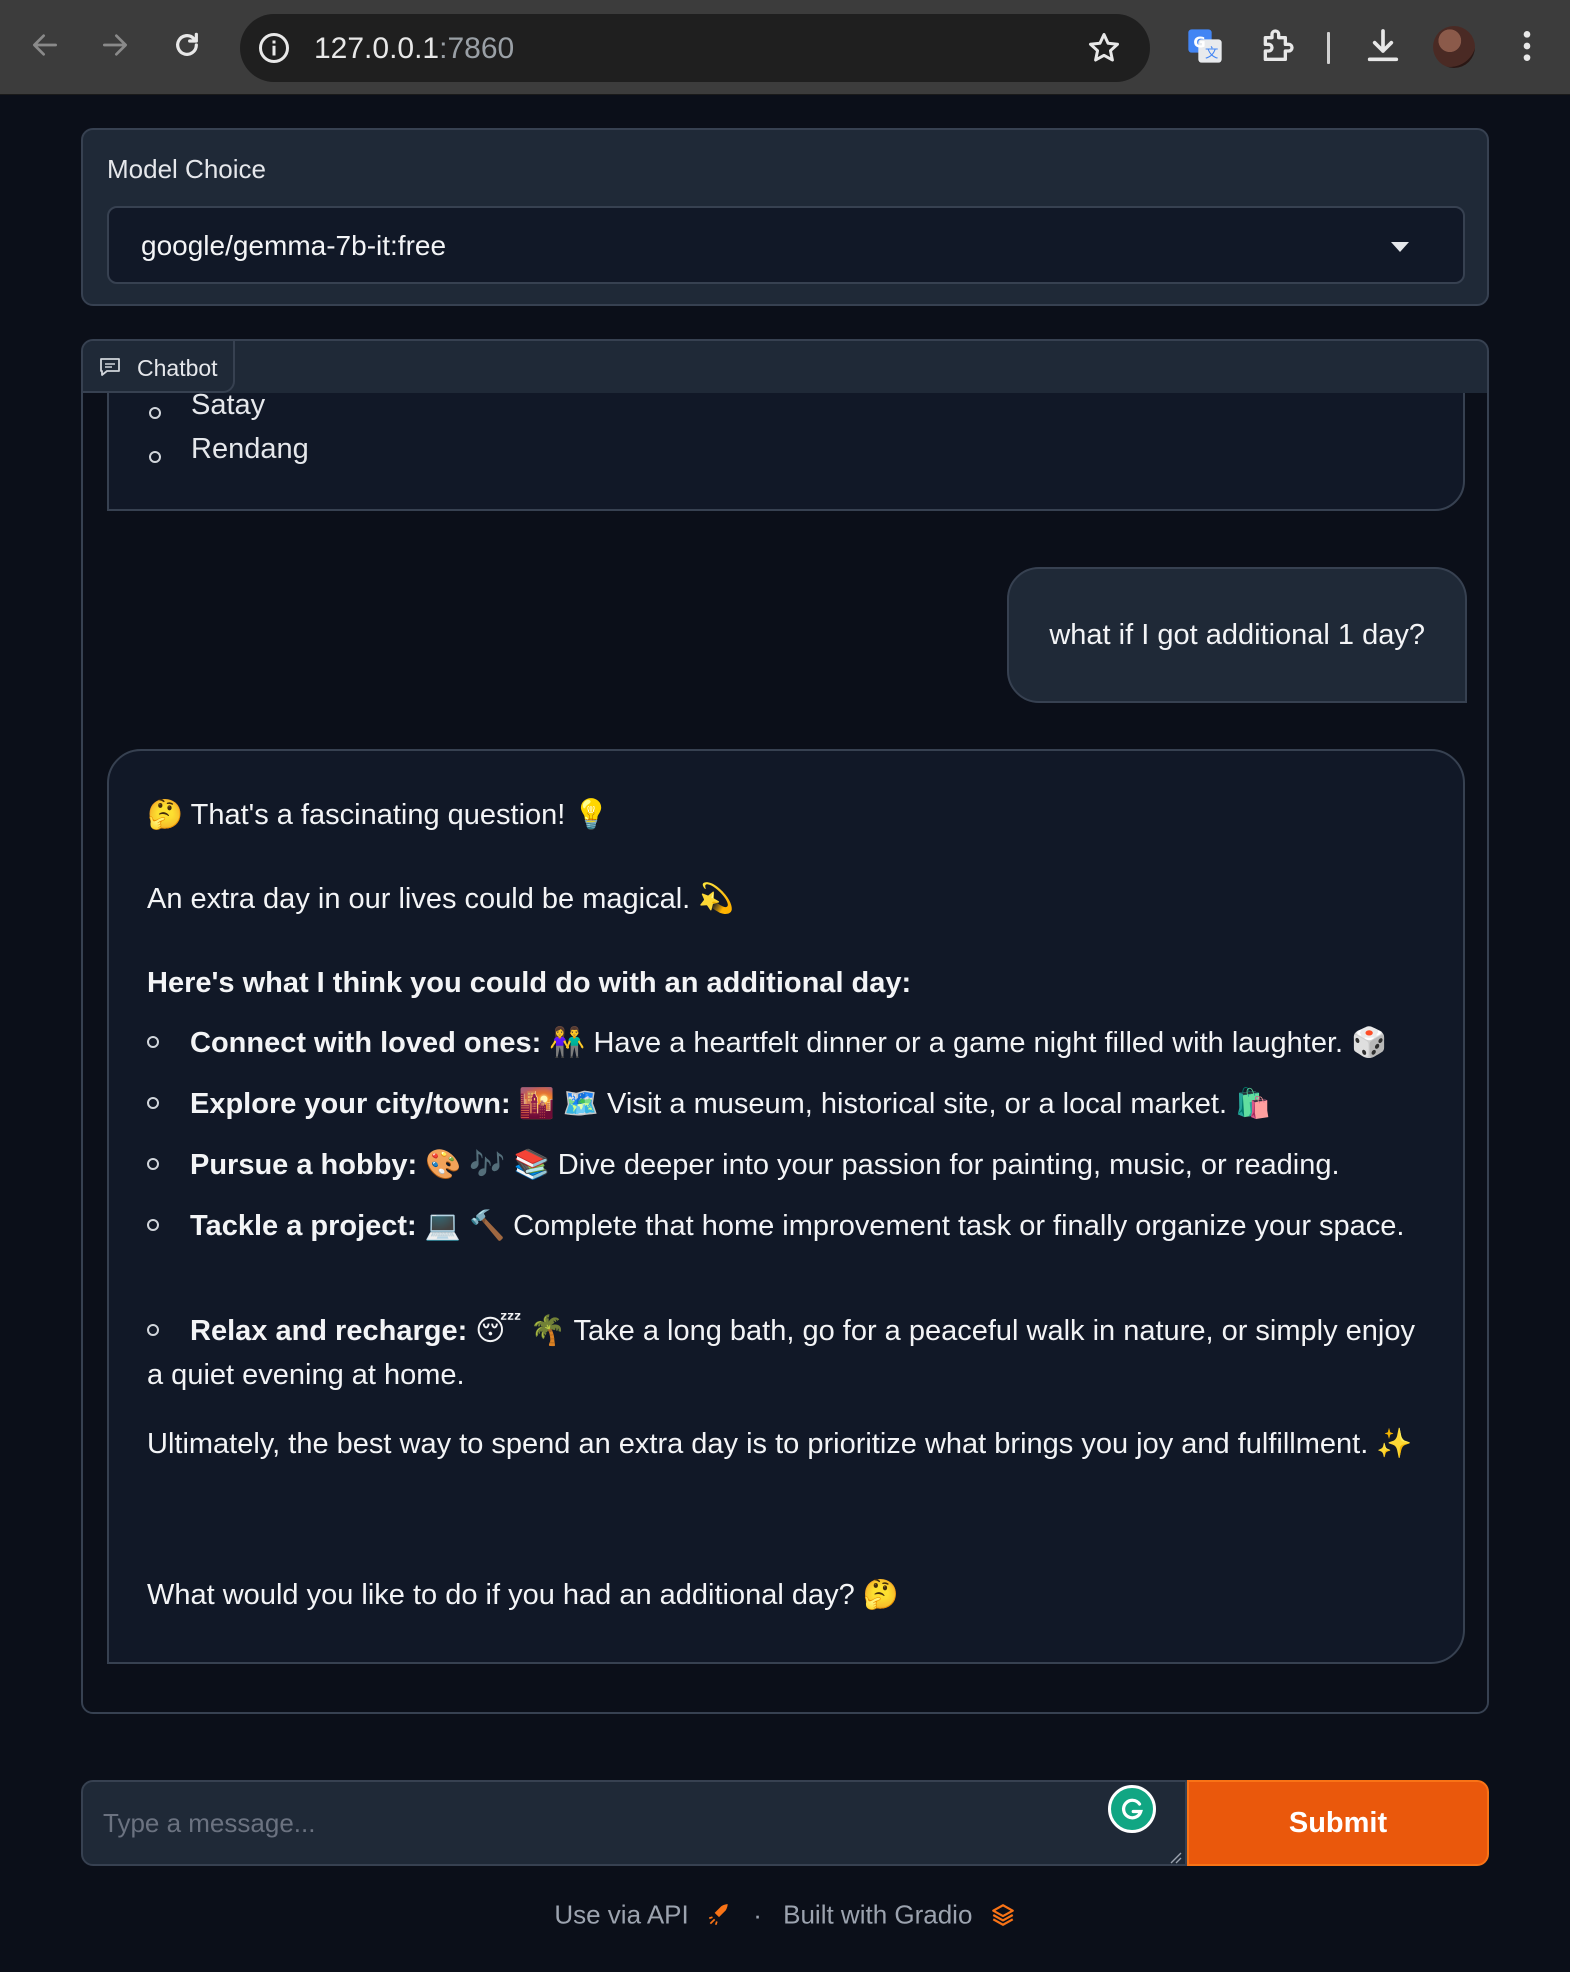  I want to click on dropdown-caret-icon, so click(1400, 247).